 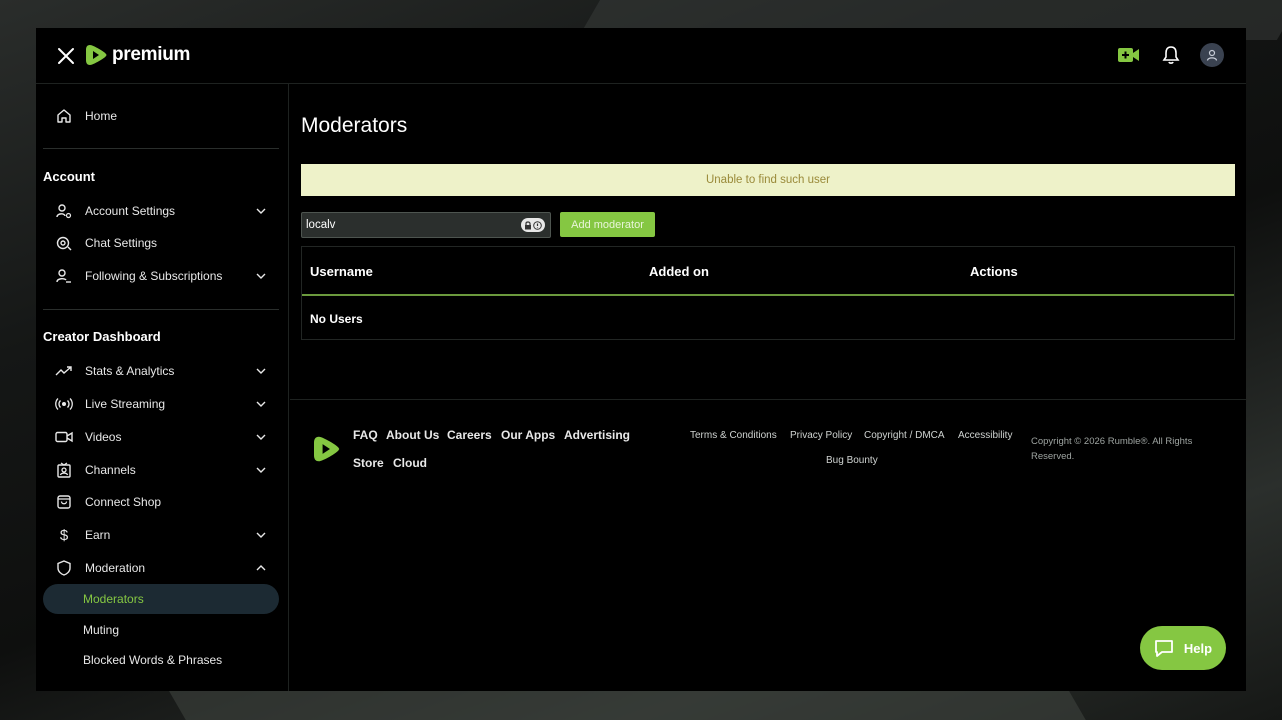 I want to click on broadcast-icon, so click(x=64, y=404).